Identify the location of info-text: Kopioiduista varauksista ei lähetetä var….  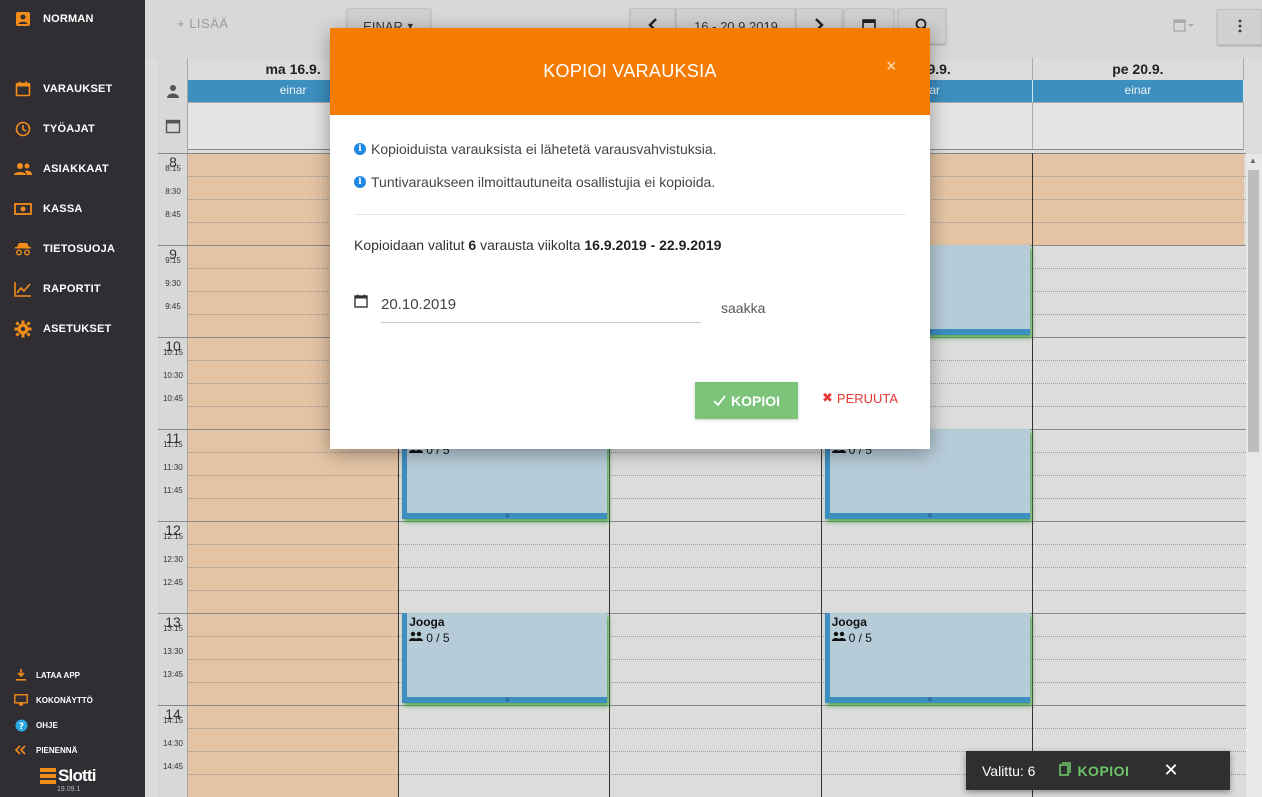
(544, 149).